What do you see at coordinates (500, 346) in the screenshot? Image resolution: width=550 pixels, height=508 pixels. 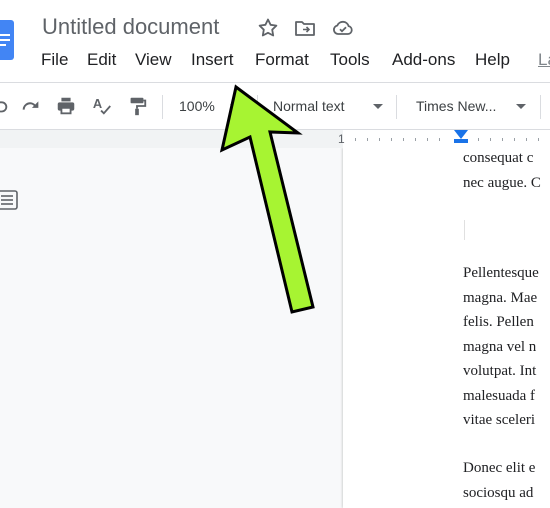 I see `text-line: magna vel n` at bounding box center [500, 346].